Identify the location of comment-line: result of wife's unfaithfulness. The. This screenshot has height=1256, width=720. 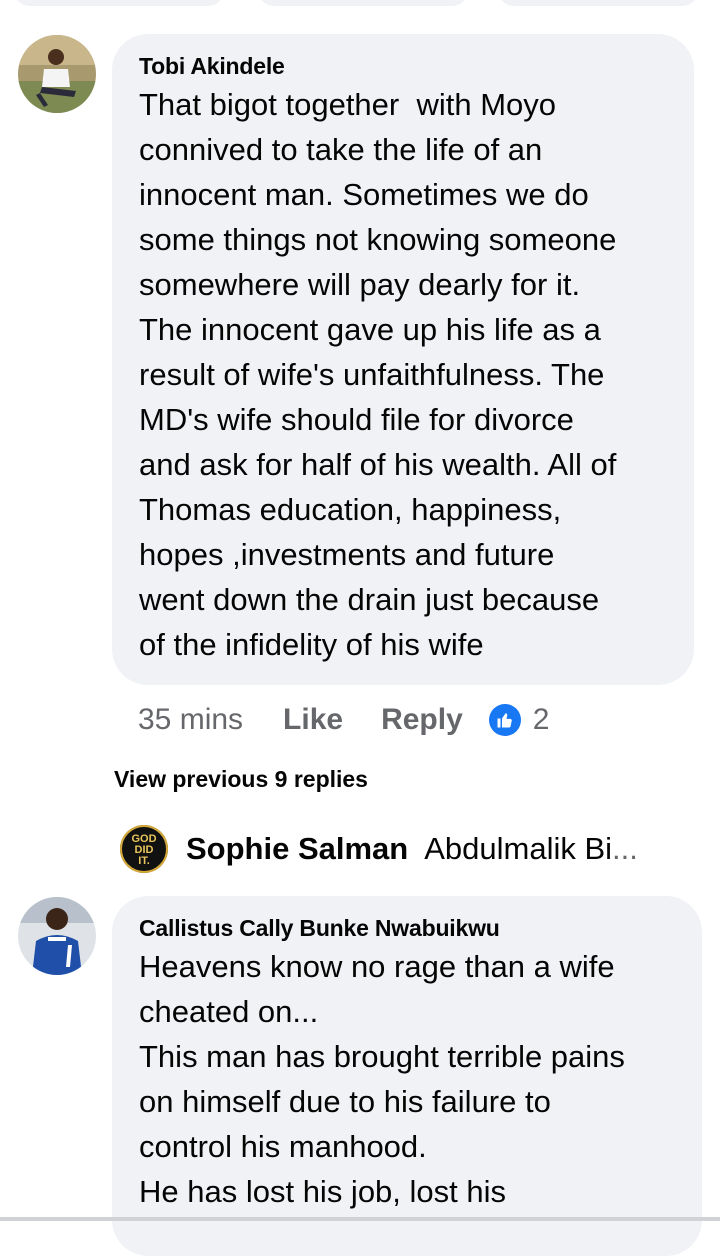
(372, 374).